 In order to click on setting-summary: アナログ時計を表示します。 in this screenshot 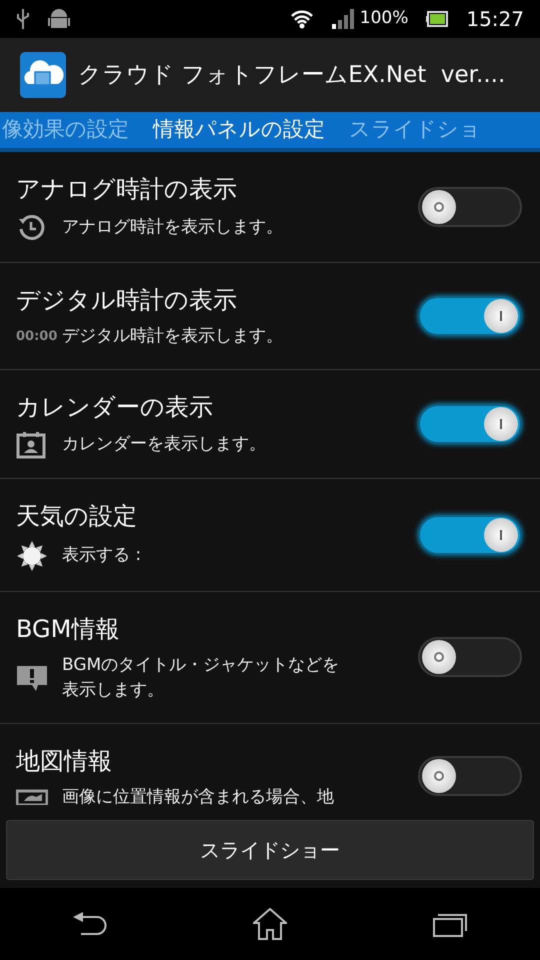, I will do `click(172, 228)`.